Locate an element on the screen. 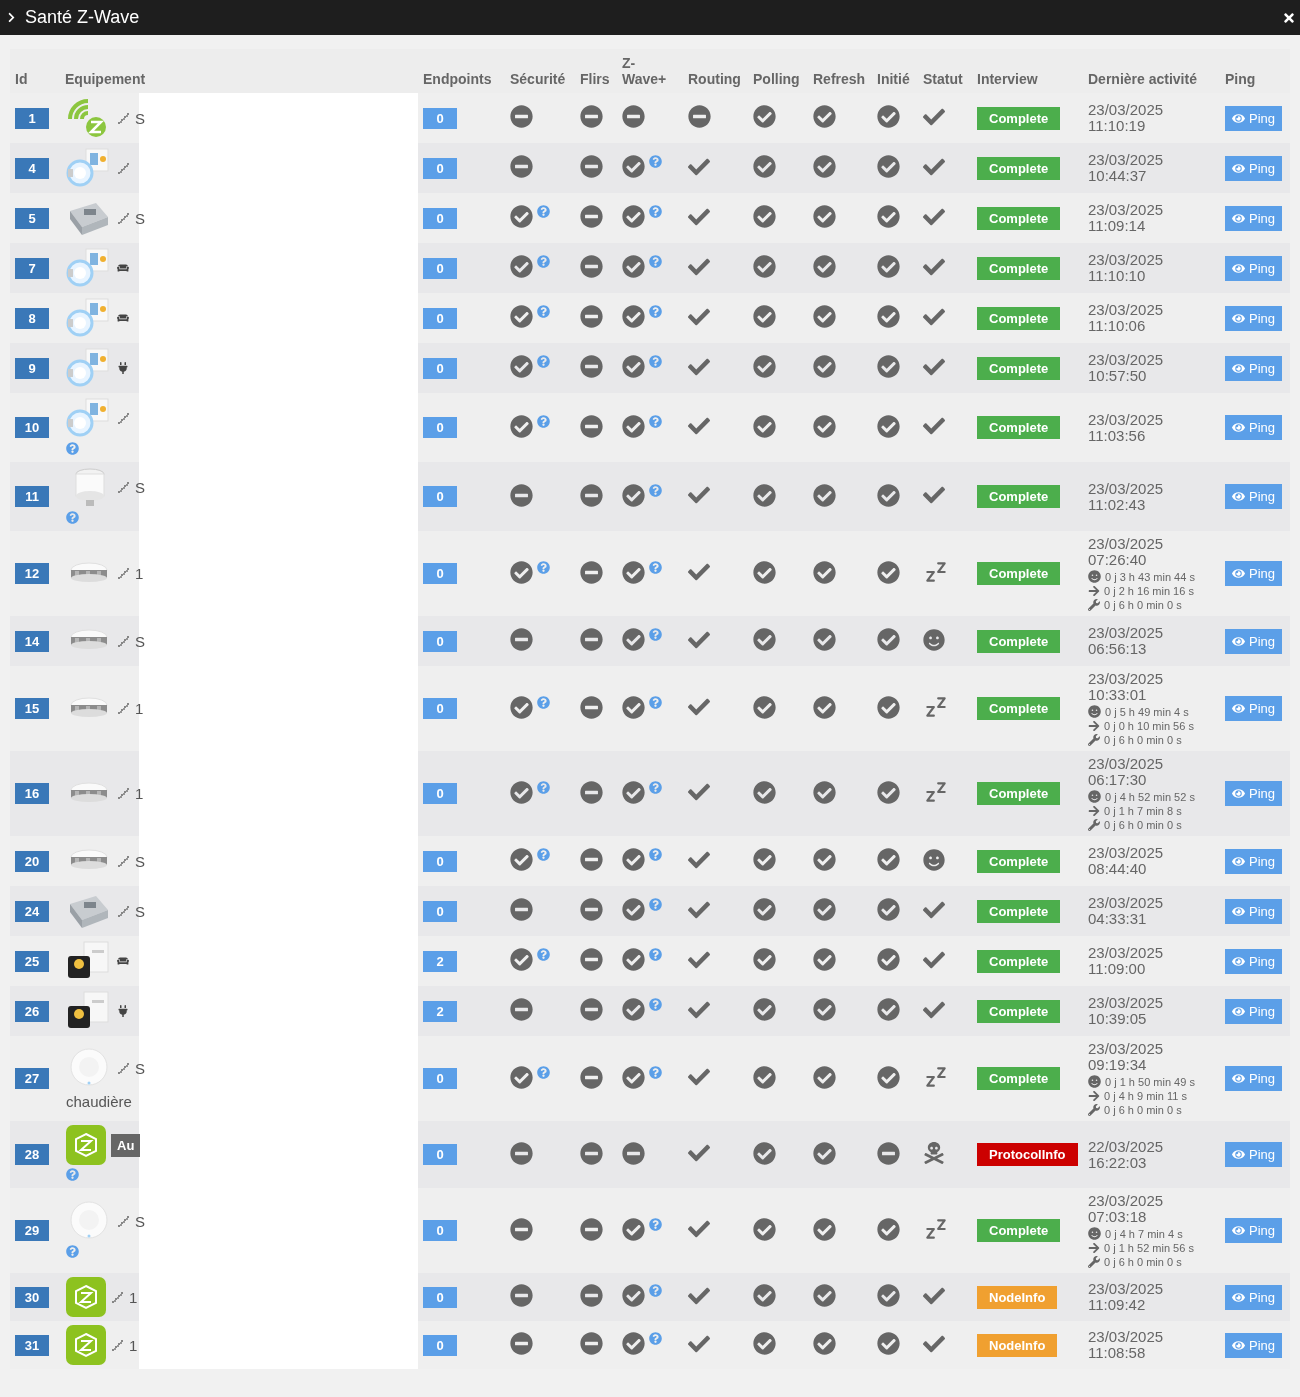 The width and height of the screenshot is (1300, 1397). object-badge: Au is located at coordinates (126, 1145).